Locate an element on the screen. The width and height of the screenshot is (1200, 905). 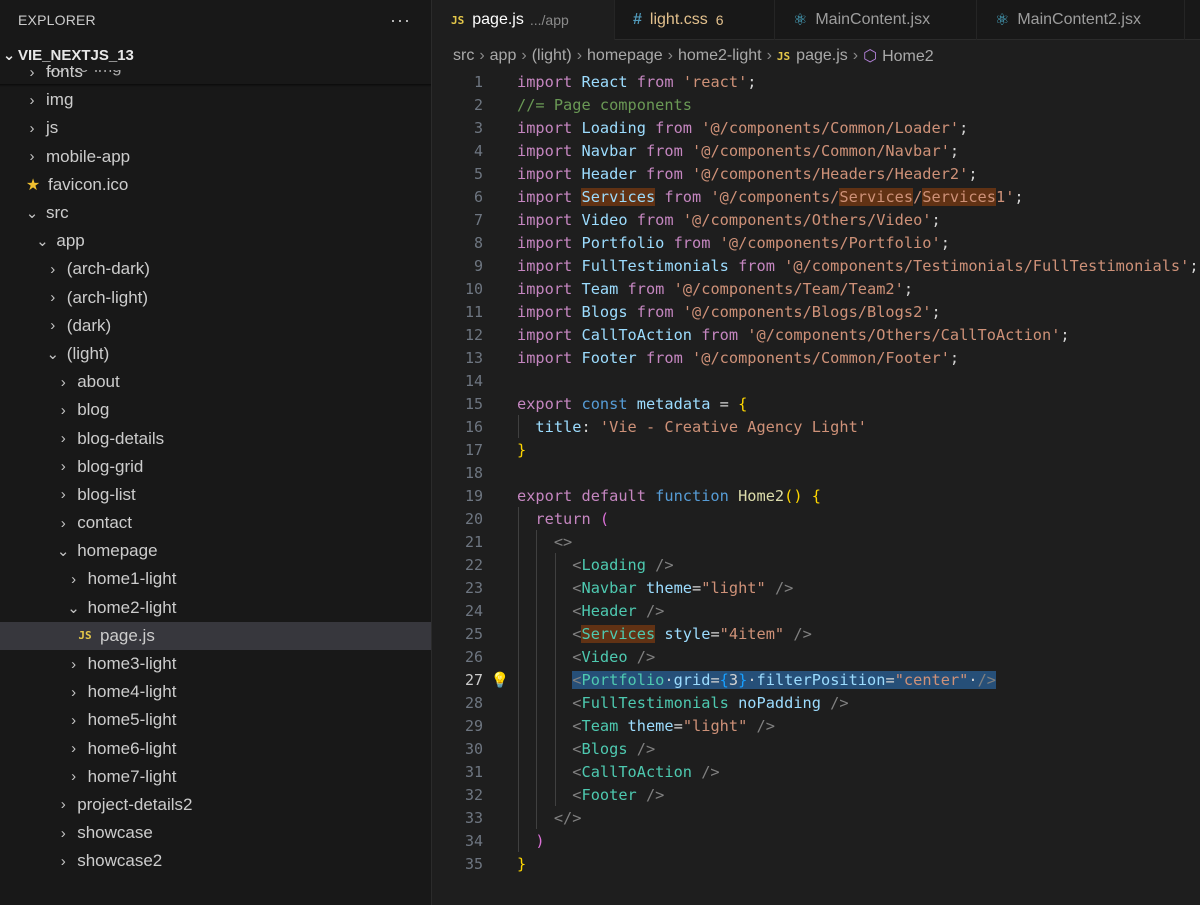
tree-folder: › home4-light is located at coordinates (215, 692).